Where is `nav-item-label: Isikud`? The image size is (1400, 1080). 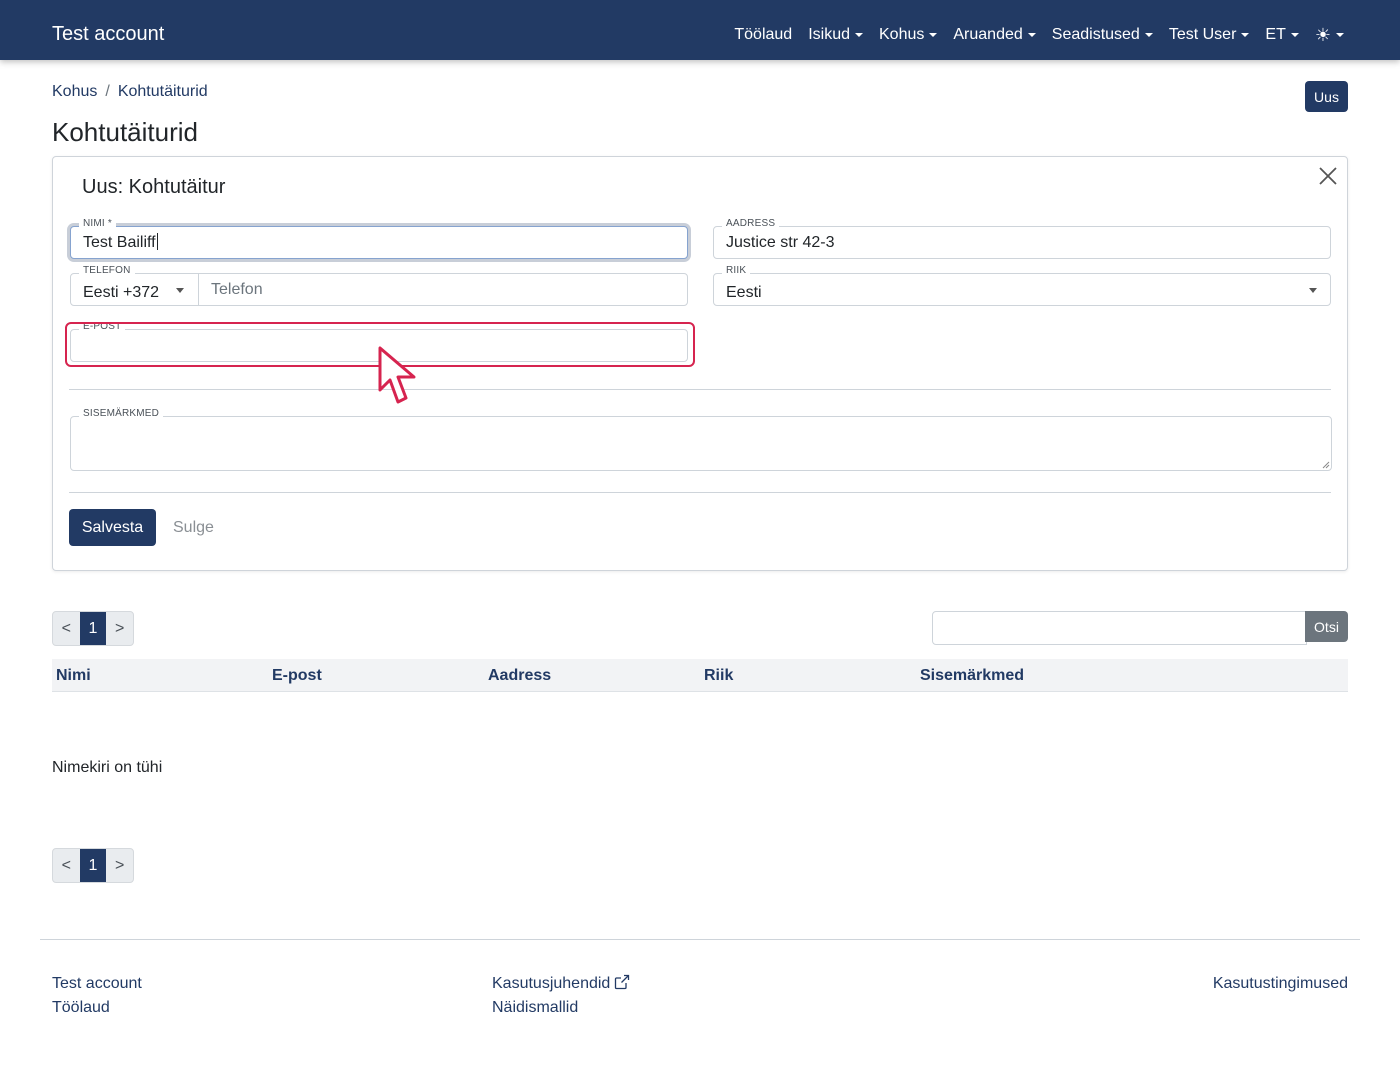
nav-item-label: Isikud is located at coordinates (829, 34).